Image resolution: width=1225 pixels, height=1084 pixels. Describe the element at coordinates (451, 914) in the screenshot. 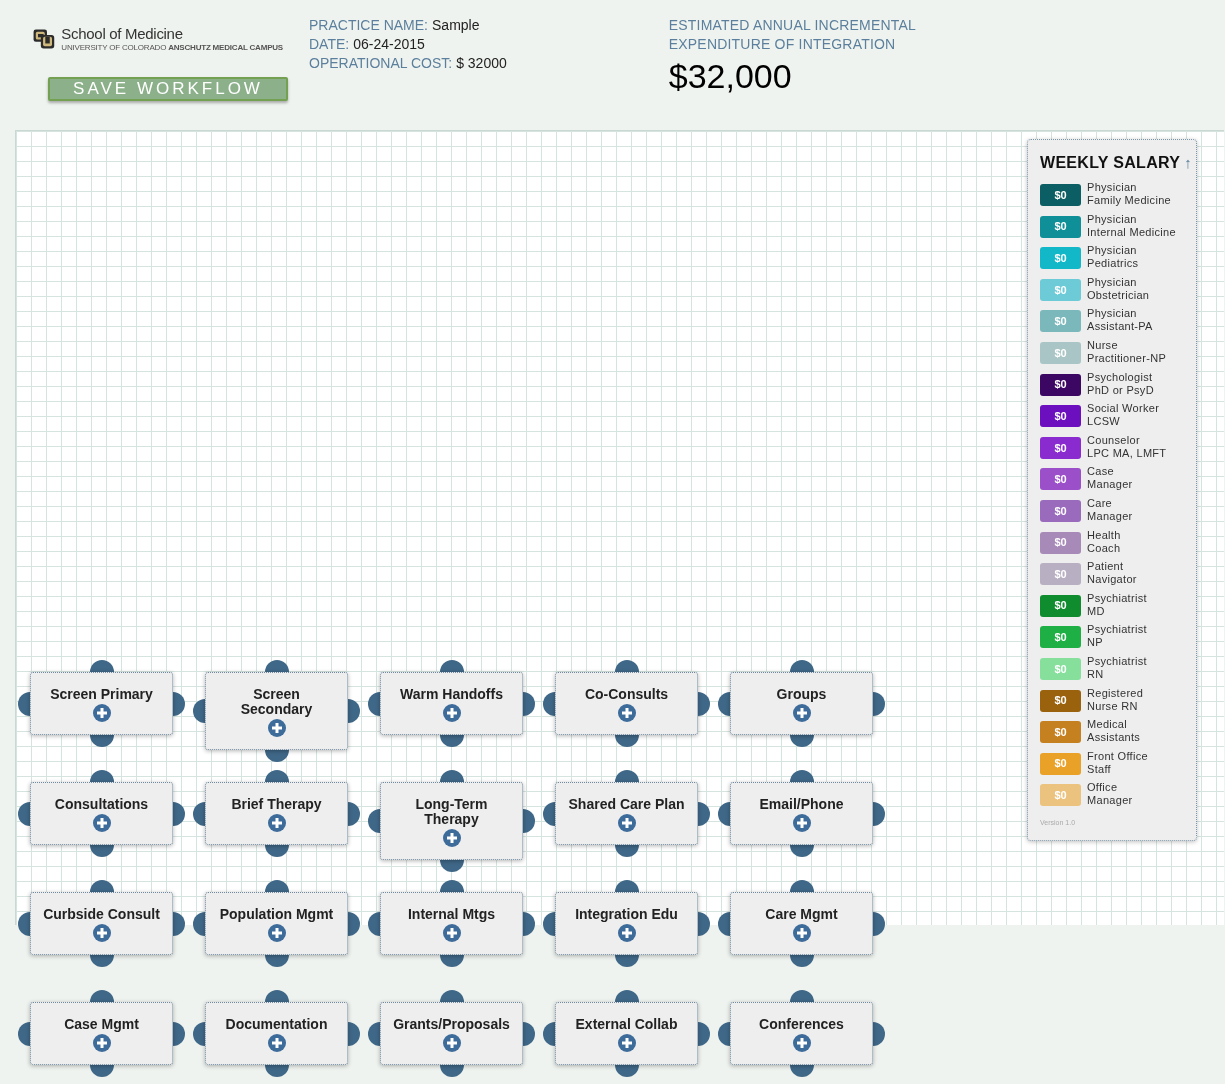

I see `activity-label: Internal Mtgs` at that location.